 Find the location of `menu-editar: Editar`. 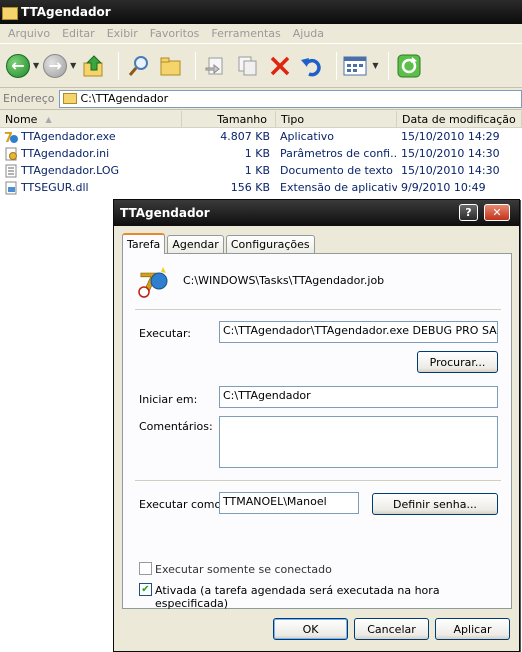

menu-editar: Editar is located at coordinates (78, 33).